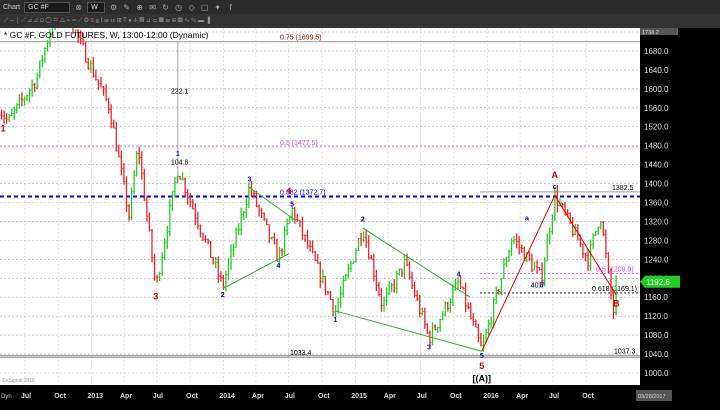  What do you see at coordinates (299, 143) in the screenshot?
I see `level-label: 0.5 (1477.5)` at bounding box center [299, 143].